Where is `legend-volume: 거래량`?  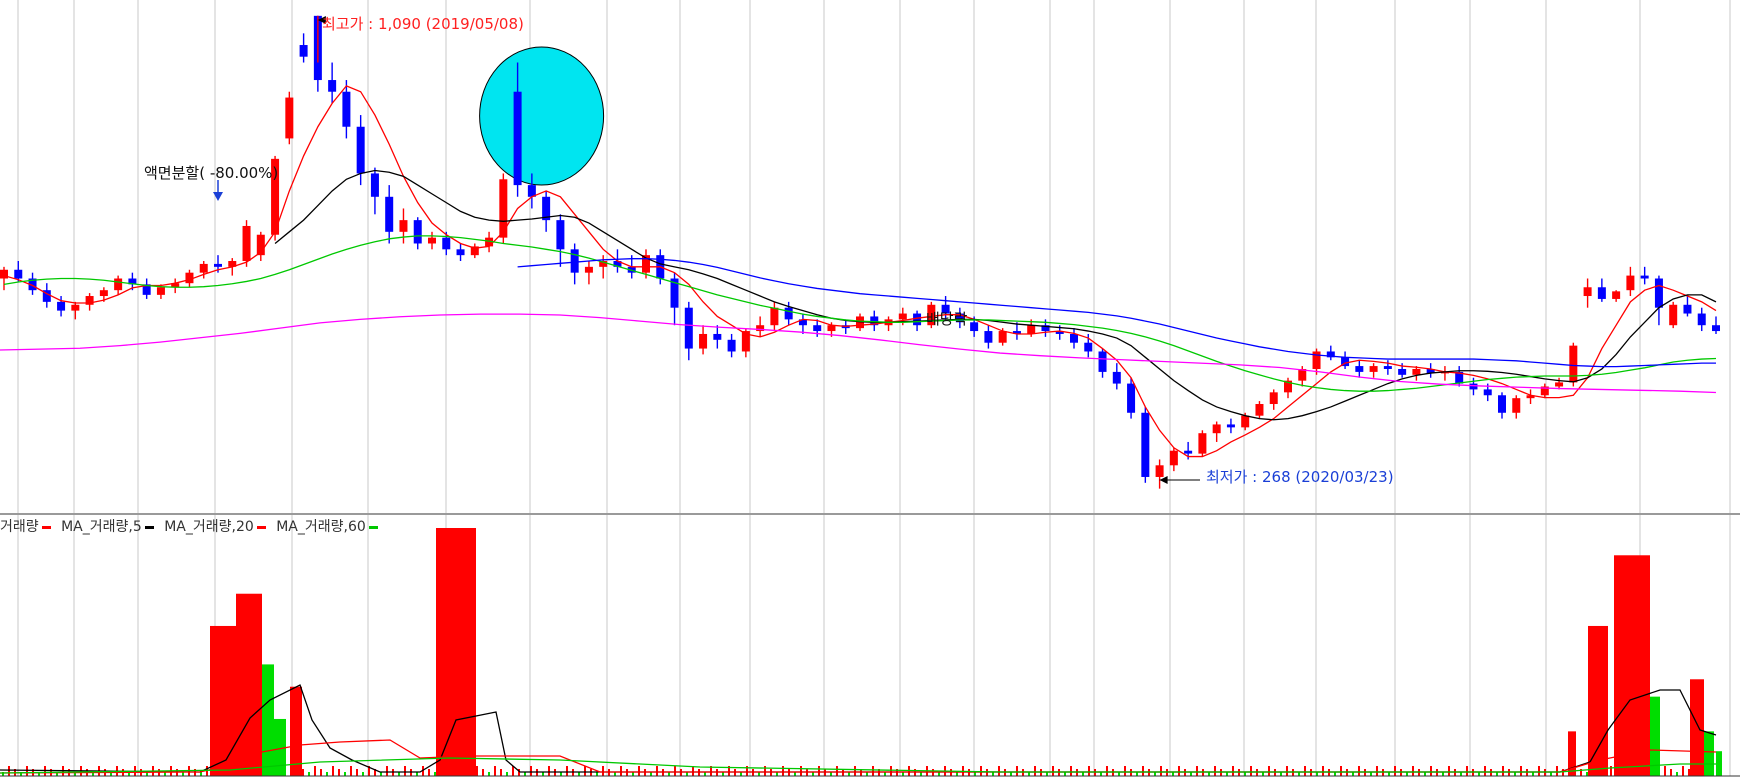 legend-volume: 거래량 is located at coordinates (19, 527).